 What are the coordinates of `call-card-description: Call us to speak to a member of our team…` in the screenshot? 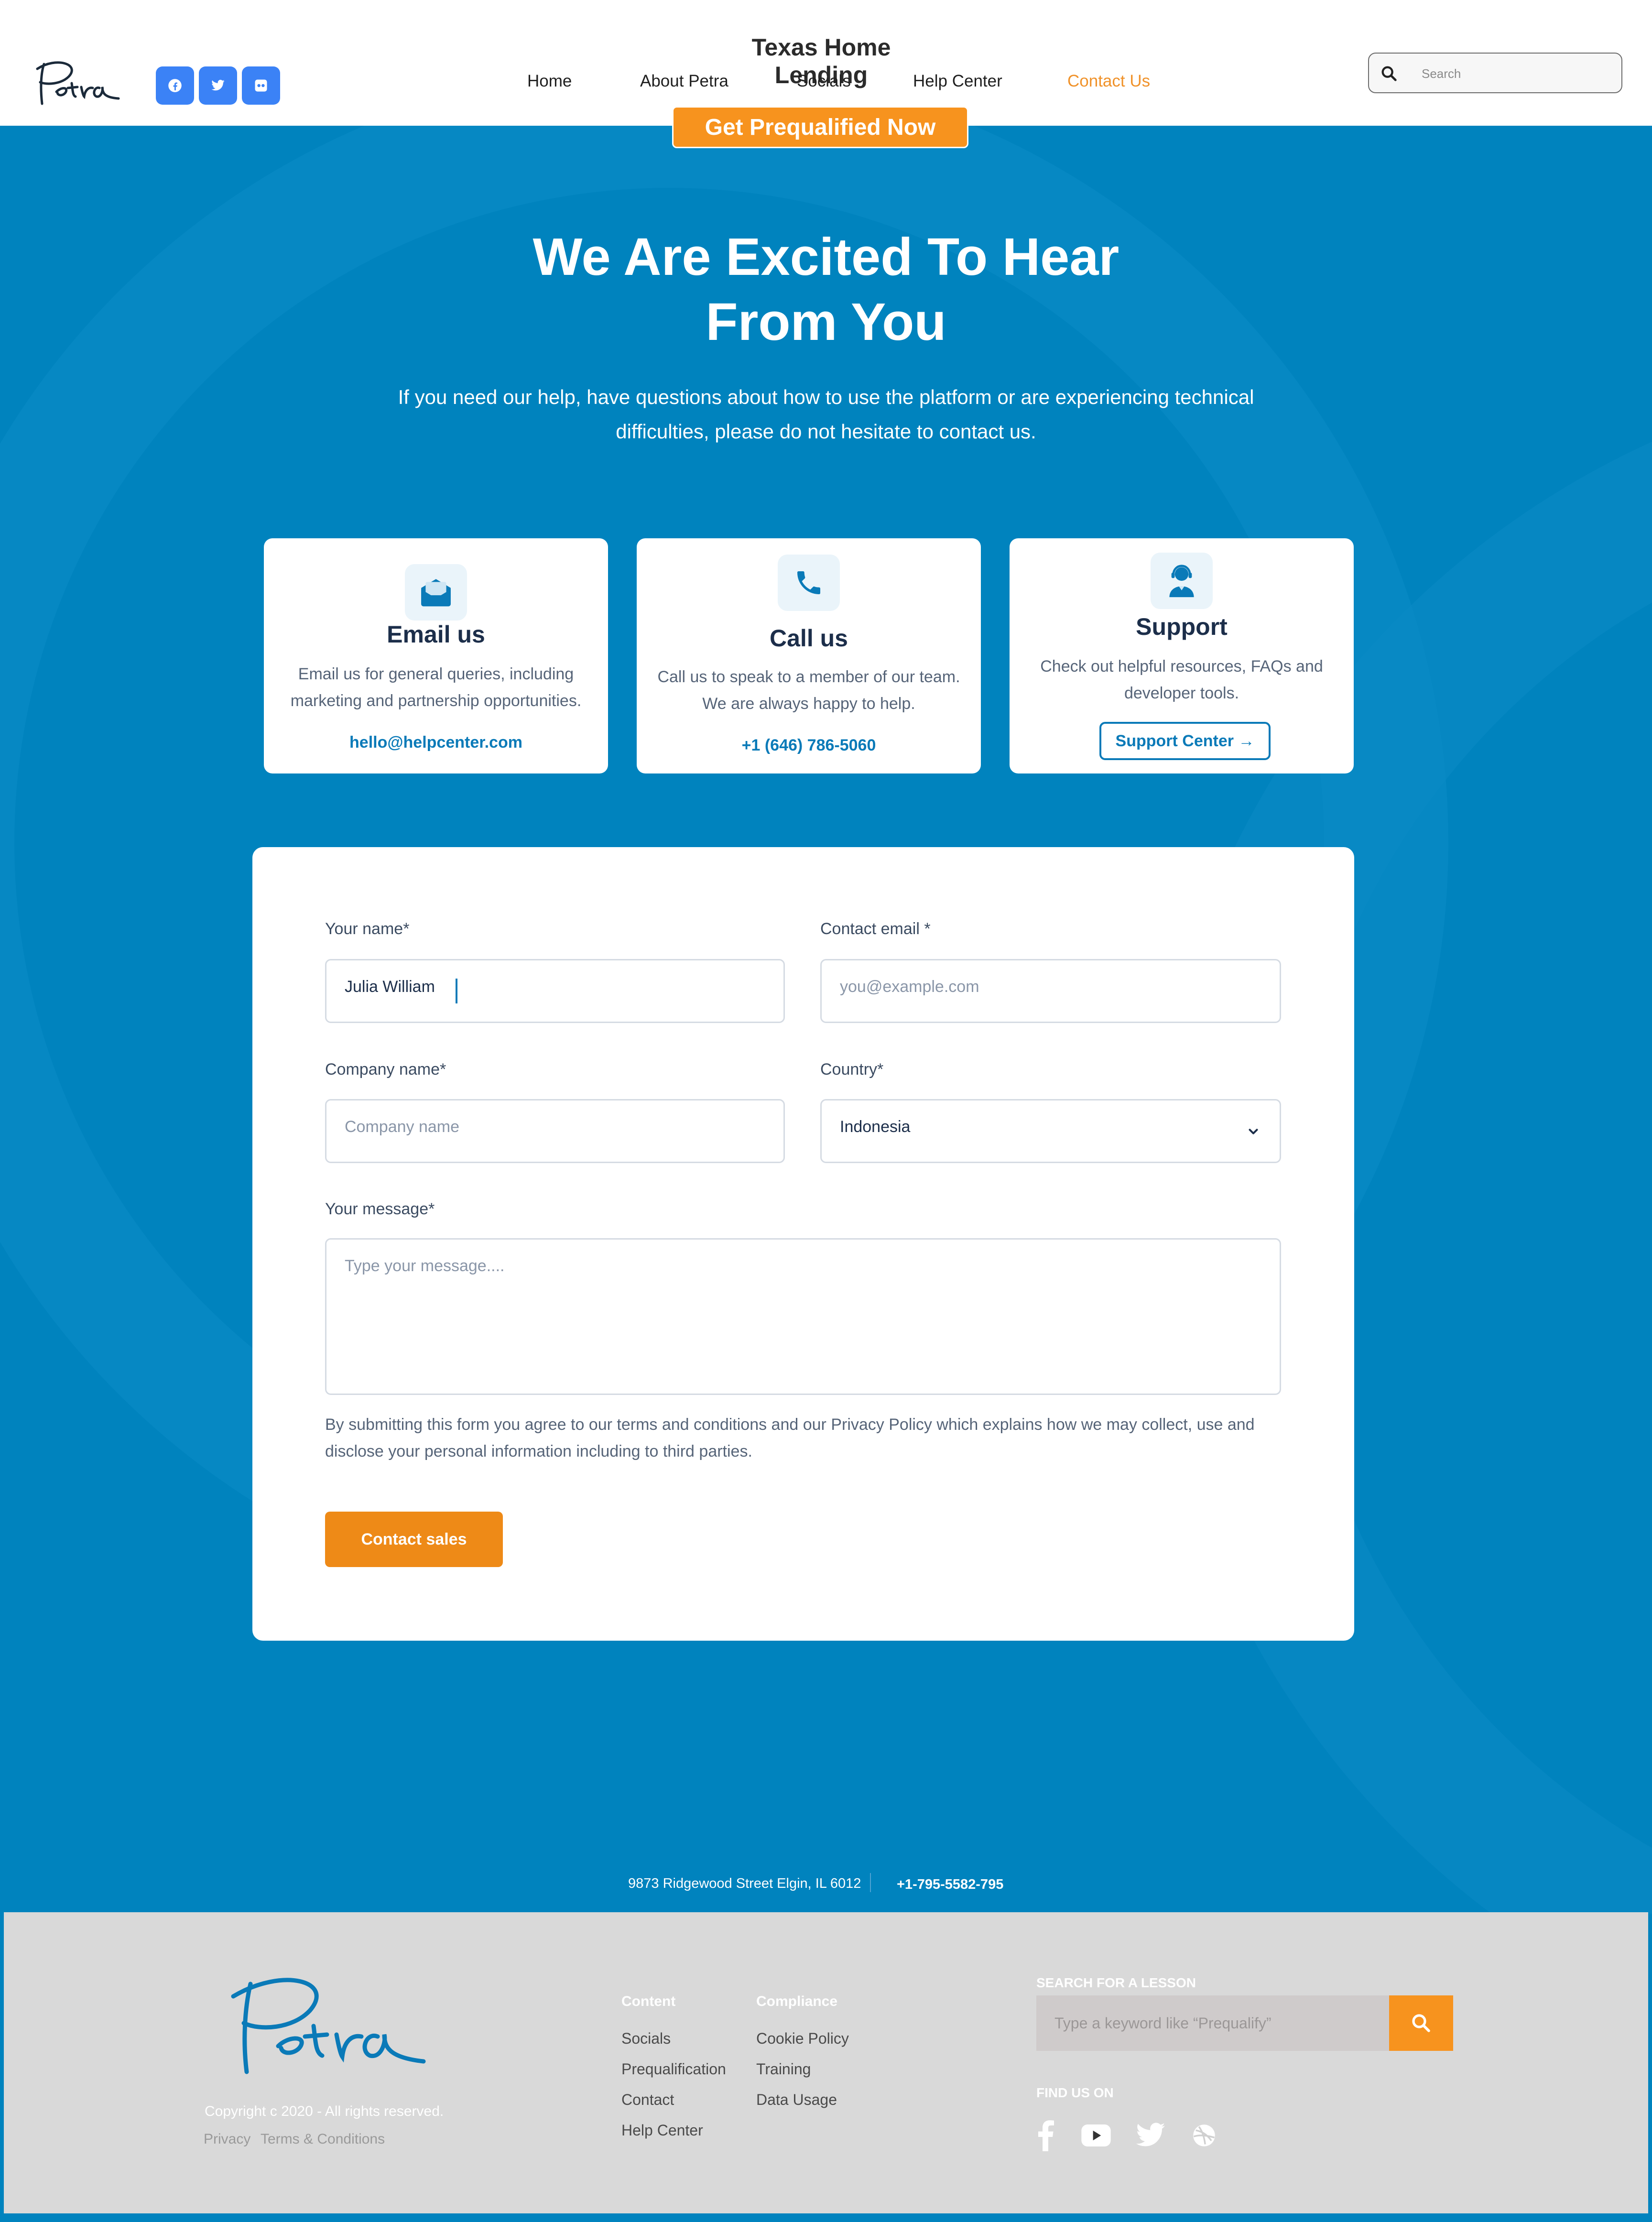 It's located at (809, 690).